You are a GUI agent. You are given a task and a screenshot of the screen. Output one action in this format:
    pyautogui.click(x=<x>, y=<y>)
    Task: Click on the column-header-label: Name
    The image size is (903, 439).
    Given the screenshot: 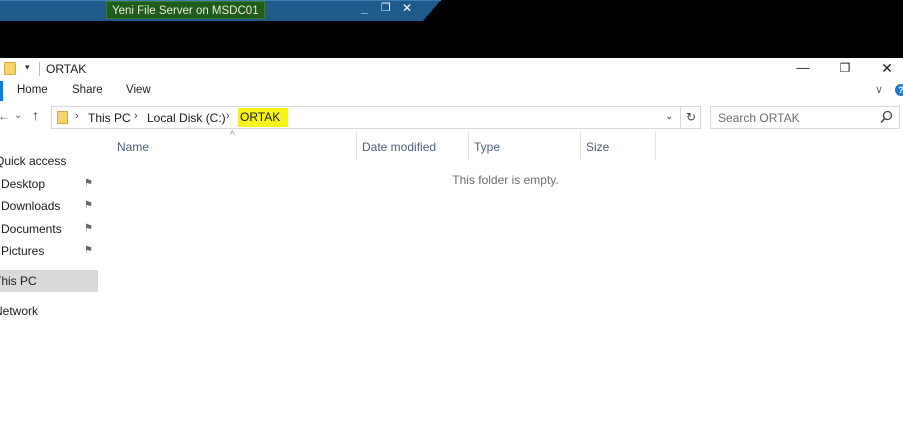 What is the action you would take?
    pyautogui.click(x=133, y=147)
    